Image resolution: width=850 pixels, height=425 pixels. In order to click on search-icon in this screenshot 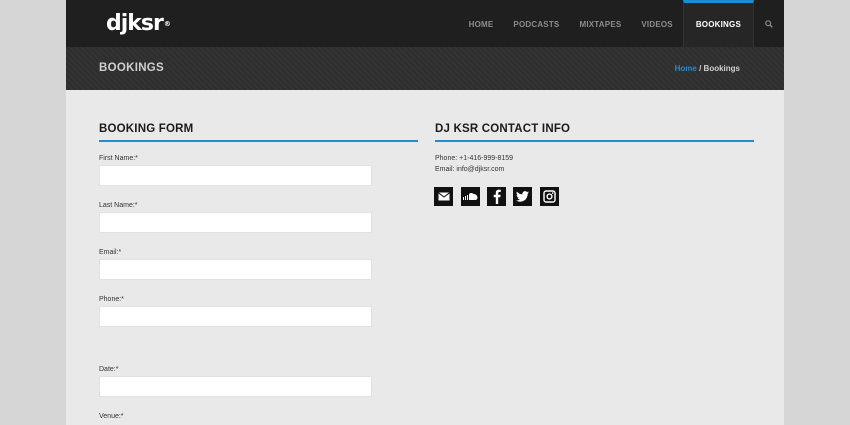, I will do `click(769, 23)`.